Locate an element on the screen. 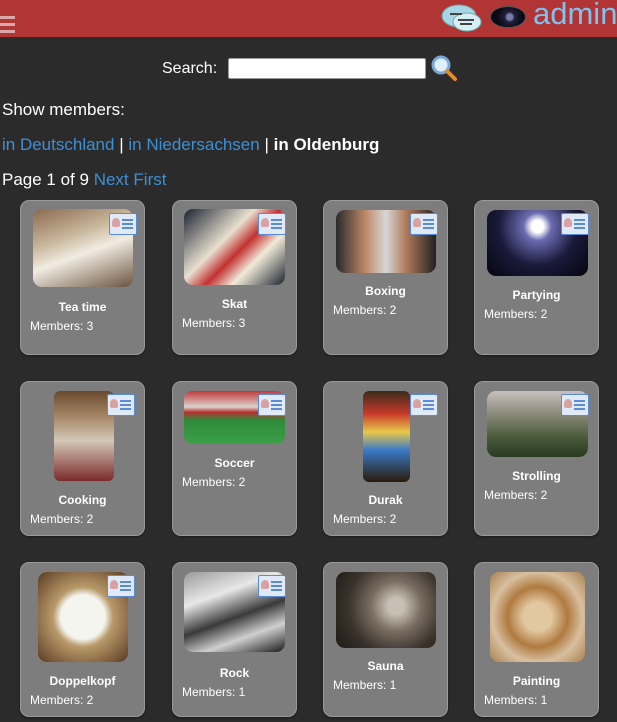  search-label: Search: is located at coordinates (190, 68).